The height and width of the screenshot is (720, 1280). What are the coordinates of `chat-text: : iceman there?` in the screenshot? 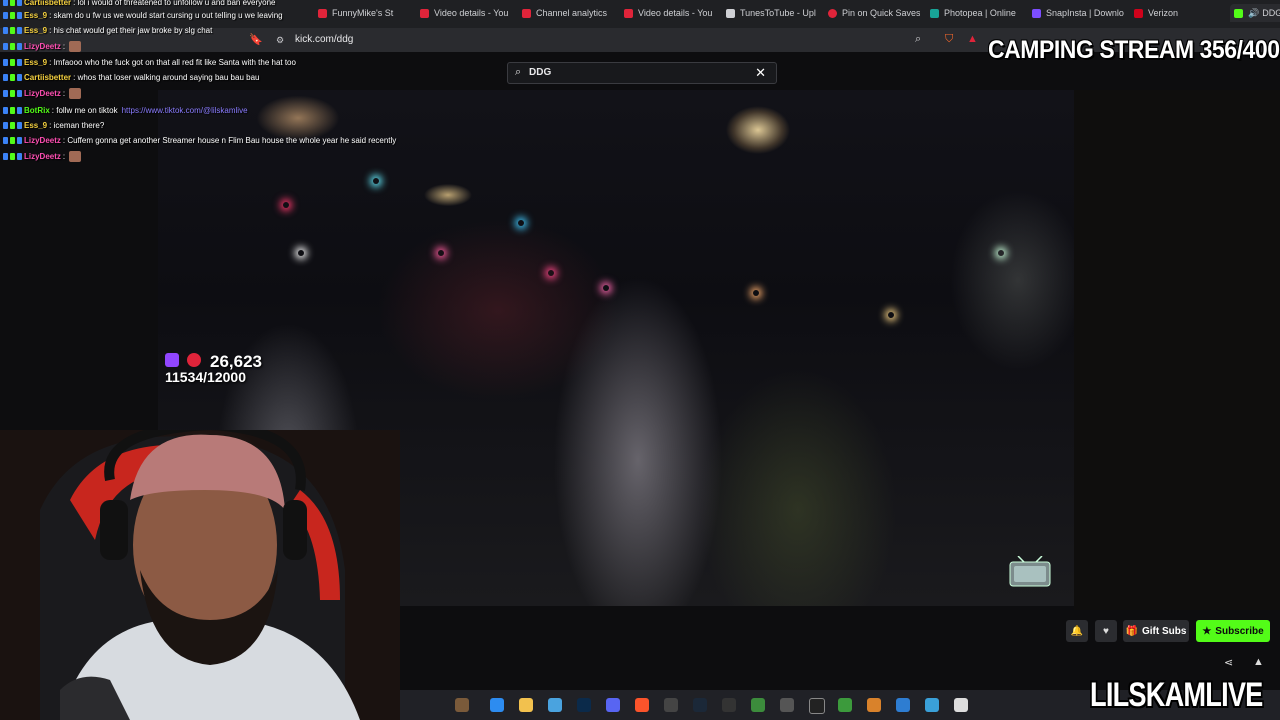 It's located at (77, 125).